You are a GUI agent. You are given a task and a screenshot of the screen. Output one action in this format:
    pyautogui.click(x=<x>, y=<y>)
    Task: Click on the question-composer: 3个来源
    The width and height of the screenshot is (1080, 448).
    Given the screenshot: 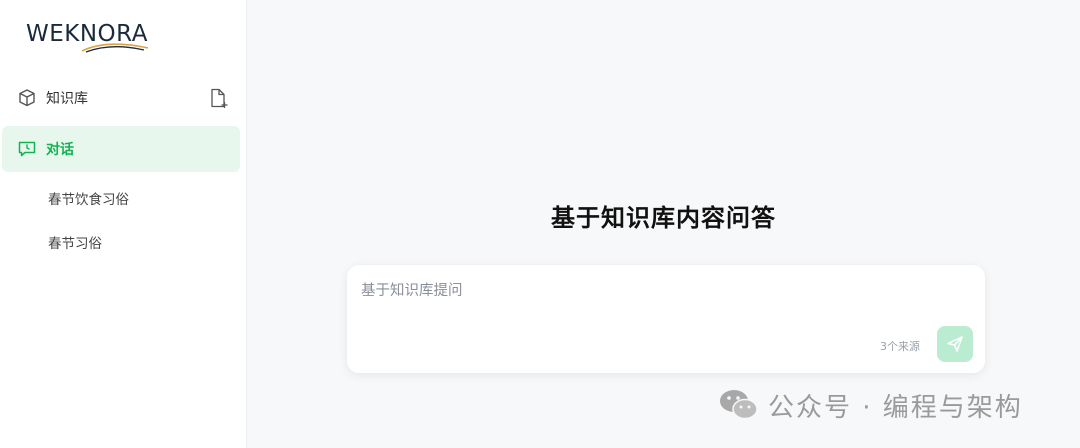 What is the action you would take?
    pyautogui.click(x=666, y=319)
    